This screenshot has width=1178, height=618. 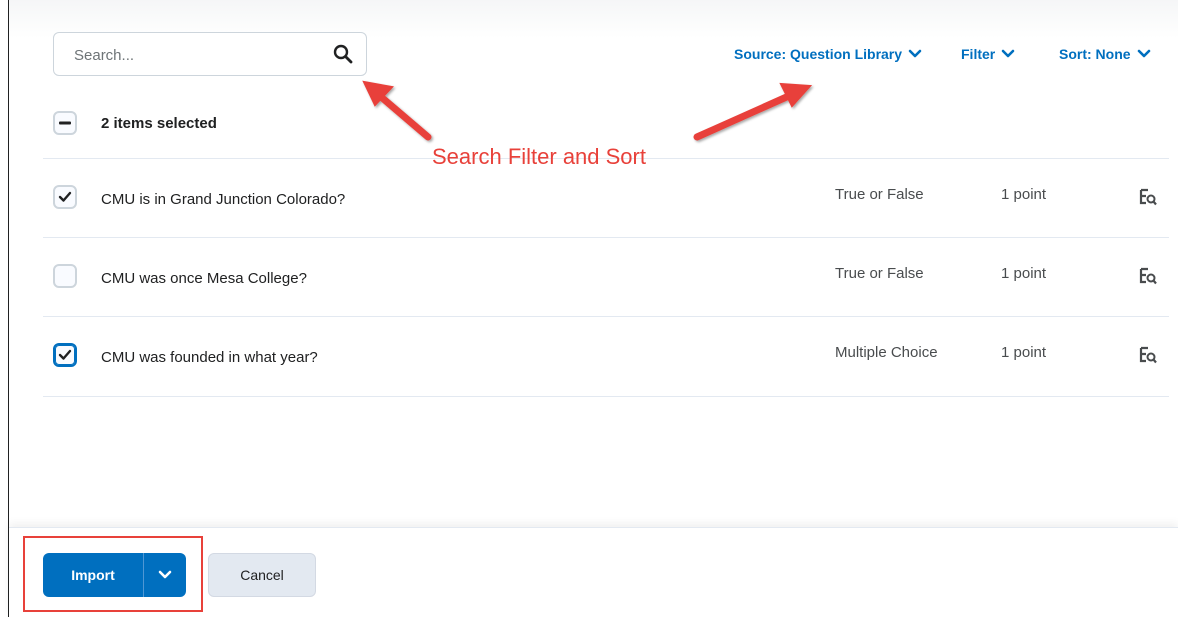 I want to click on search-box, so click(x=210, y=54).